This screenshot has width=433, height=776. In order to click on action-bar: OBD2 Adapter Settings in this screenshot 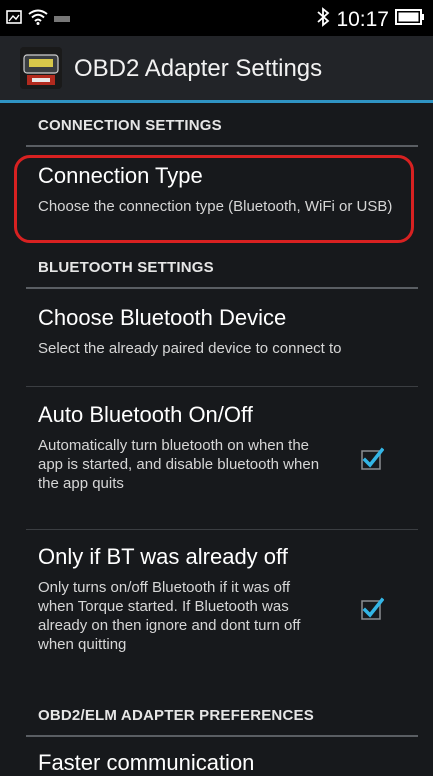, I will do `click(216, 69)`.